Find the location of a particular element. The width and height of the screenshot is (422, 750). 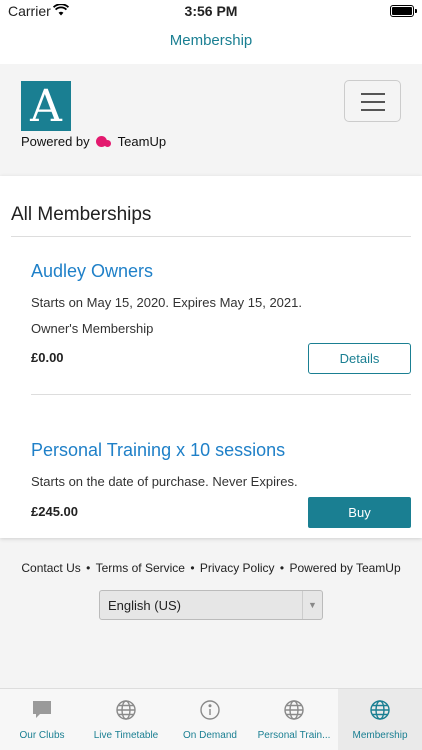

club-logo: A is located at coordinates (46, 106).